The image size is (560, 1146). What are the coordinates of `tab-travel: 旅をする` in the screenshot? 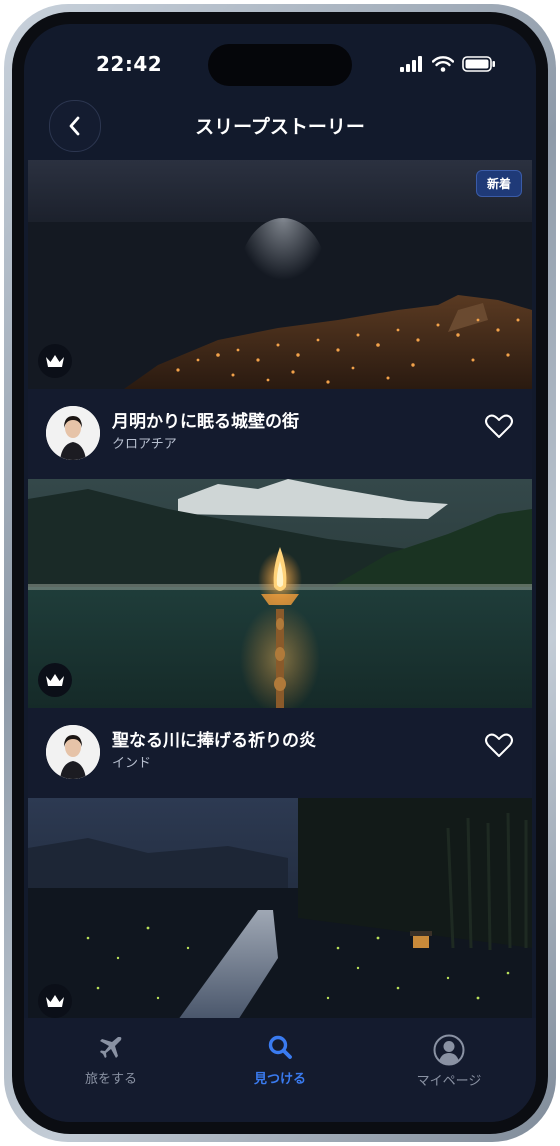 It's located at (111, 1060).